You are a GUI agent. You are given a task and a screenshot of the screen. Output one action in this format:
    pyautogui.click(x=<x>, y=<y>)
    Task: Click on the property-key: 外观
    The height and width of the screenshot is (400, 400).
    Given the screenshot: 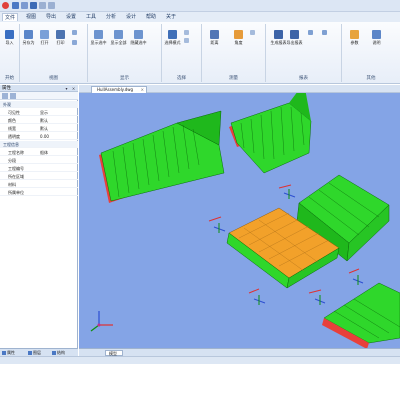 What is the action you would take?
    pyautogui.click(x=7, y=104)
    